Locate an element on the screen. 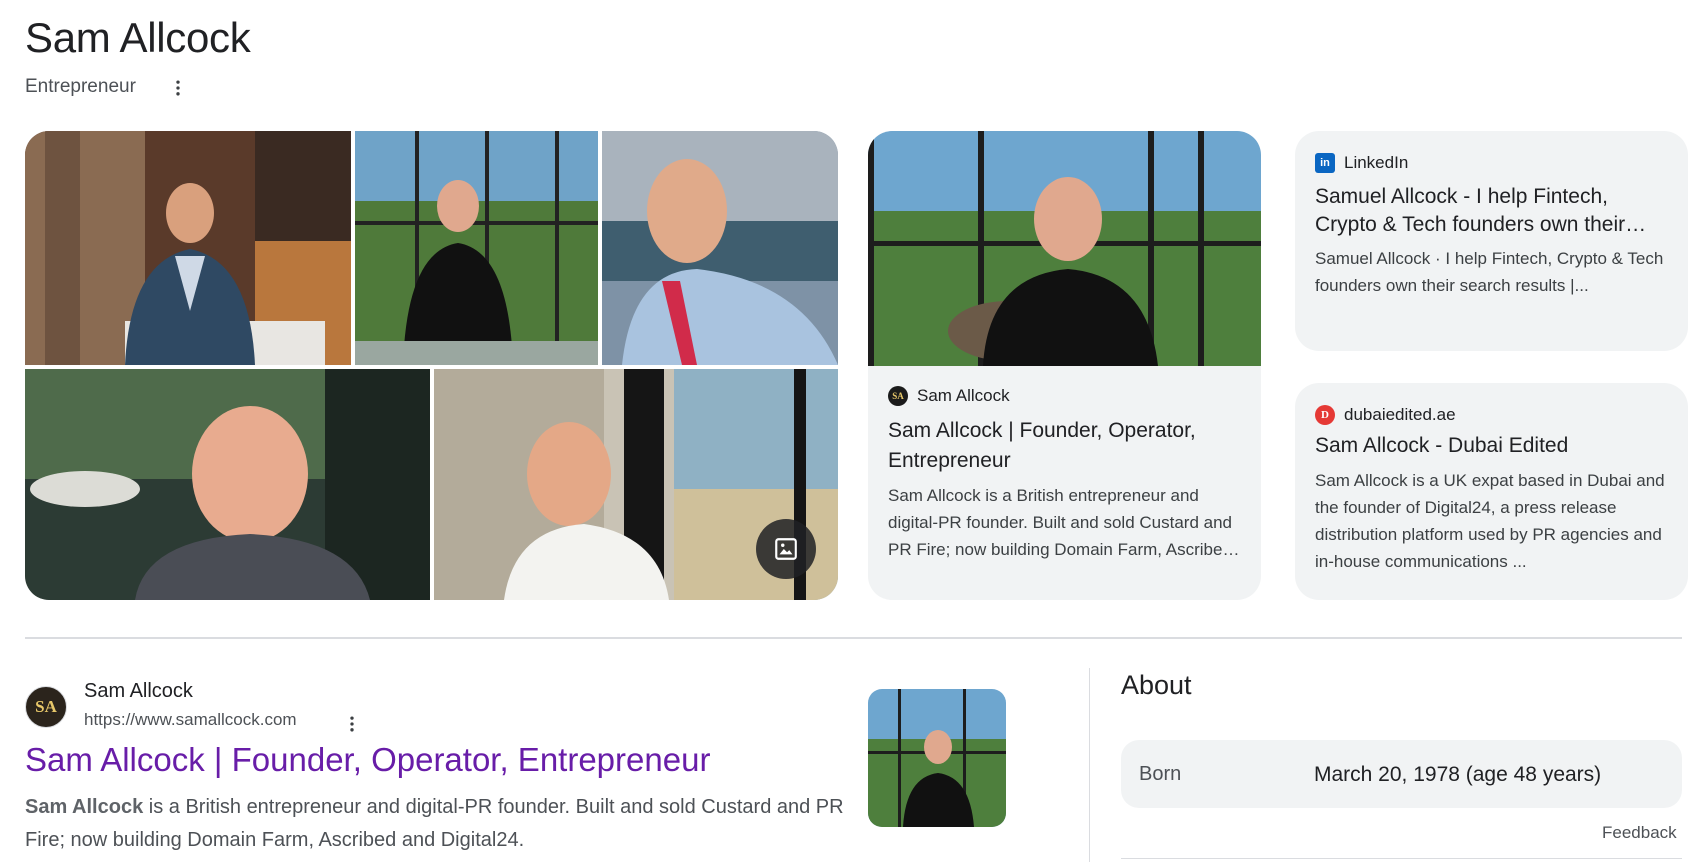  card-source: Sam Allcock is located at coordinates (963, 395).